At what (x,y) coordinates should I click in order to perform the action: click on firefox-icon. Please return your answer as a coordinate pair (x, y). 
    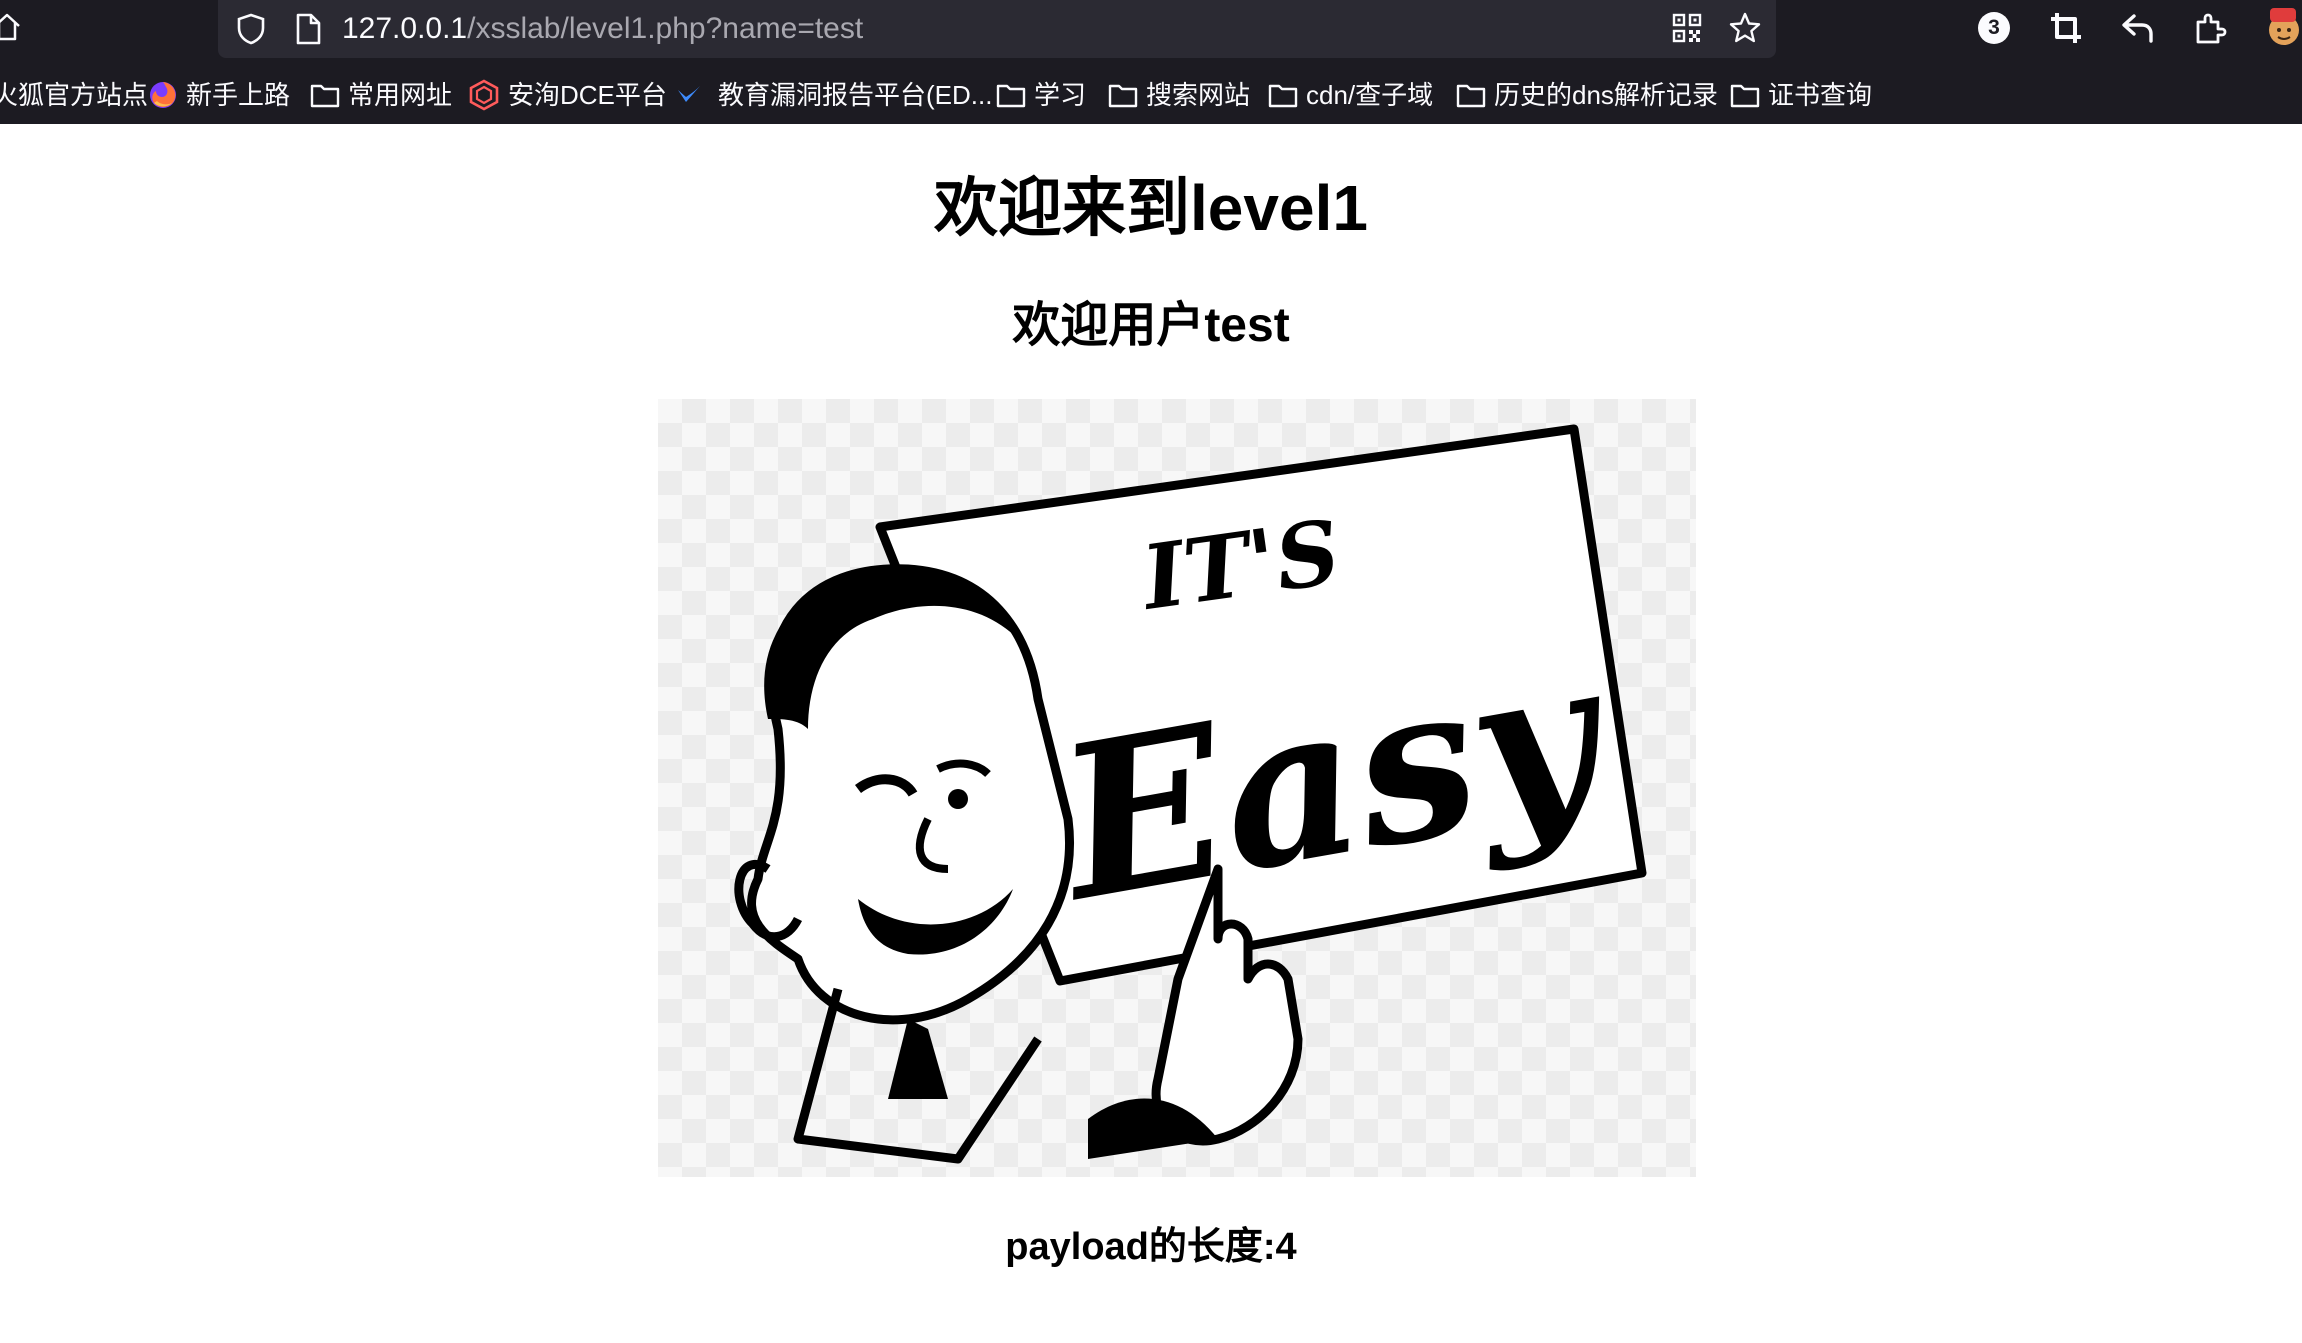
    Looking at the image, I should click on (163, 95).